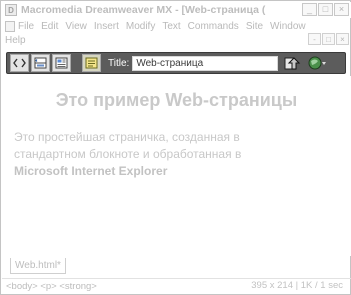  What do you see at coordinates (254, 26) in the screenshot?
I see `menu-site: Site` at bounding box center [254, 26].